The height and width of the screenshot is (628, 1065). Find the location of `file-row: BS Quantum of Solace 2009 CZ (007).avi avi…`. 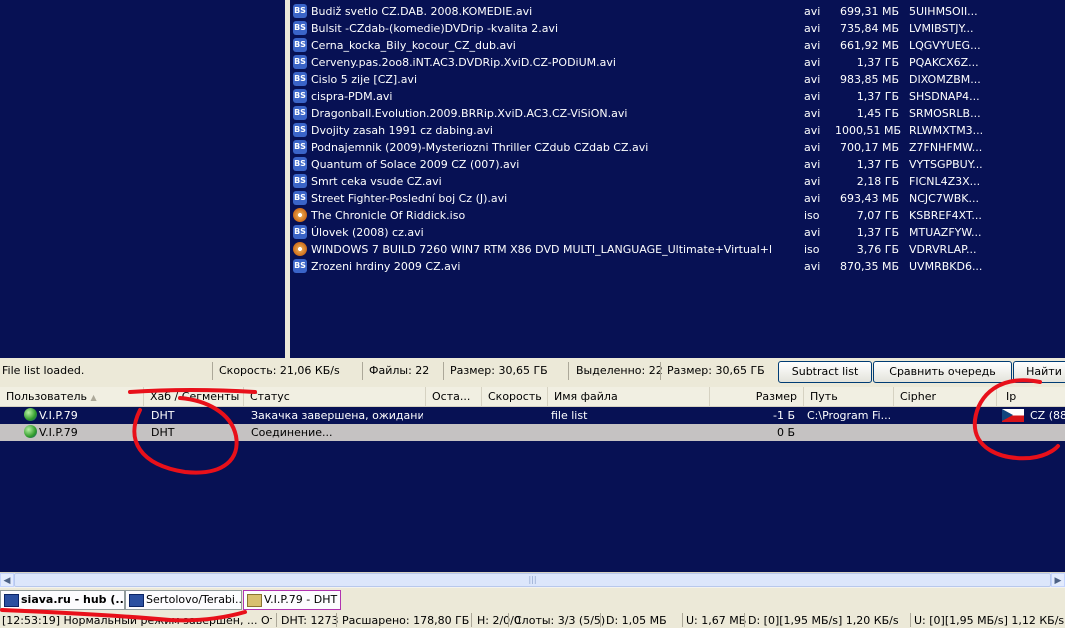

file-row: BS Quantum of Solace 2009 CZ (007).avi avi… is located at coordinates (677, 164).